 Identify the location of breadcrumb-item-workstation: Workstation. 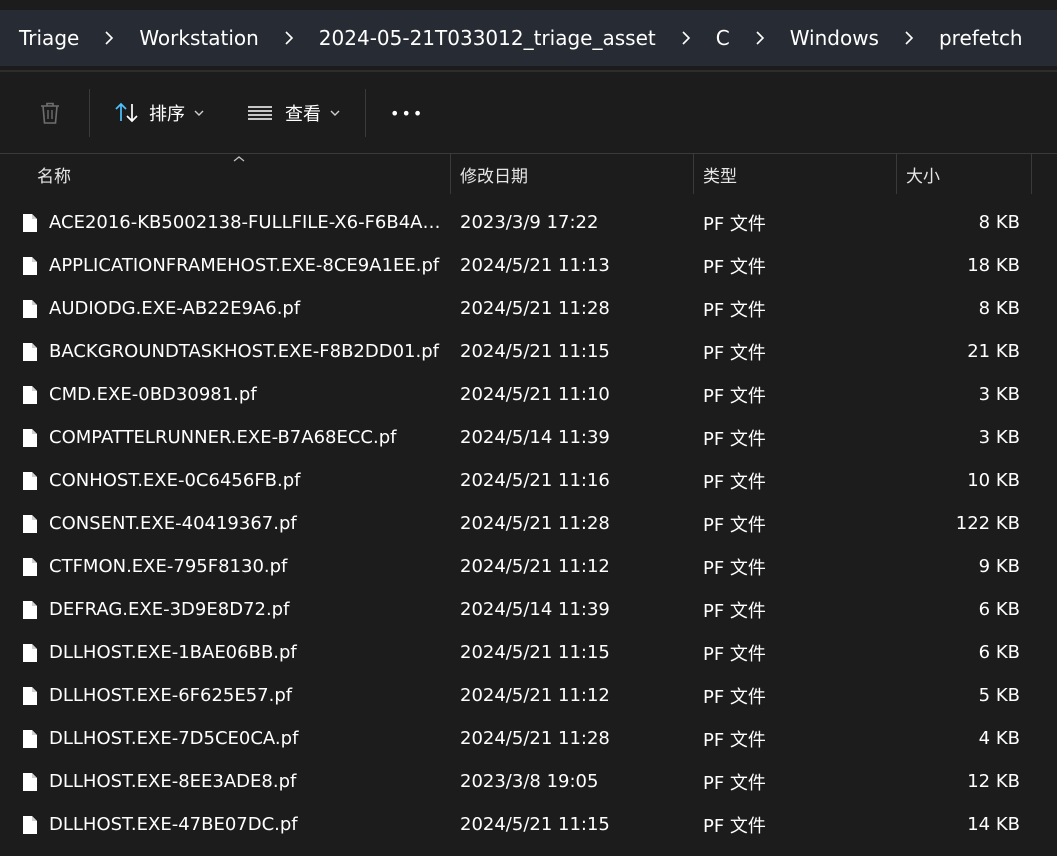
(187, 38).